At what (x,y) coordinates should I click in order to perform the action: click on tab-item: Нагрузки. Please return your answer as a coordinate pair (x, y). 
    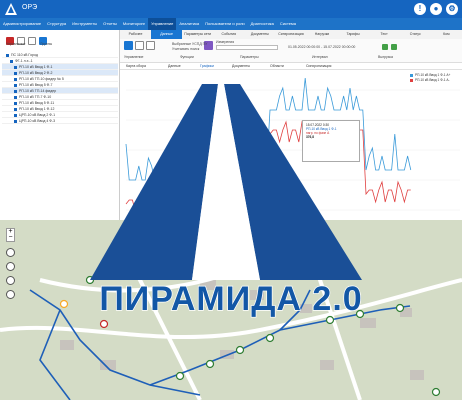
    Looking at the image, I should click on (321, 34).